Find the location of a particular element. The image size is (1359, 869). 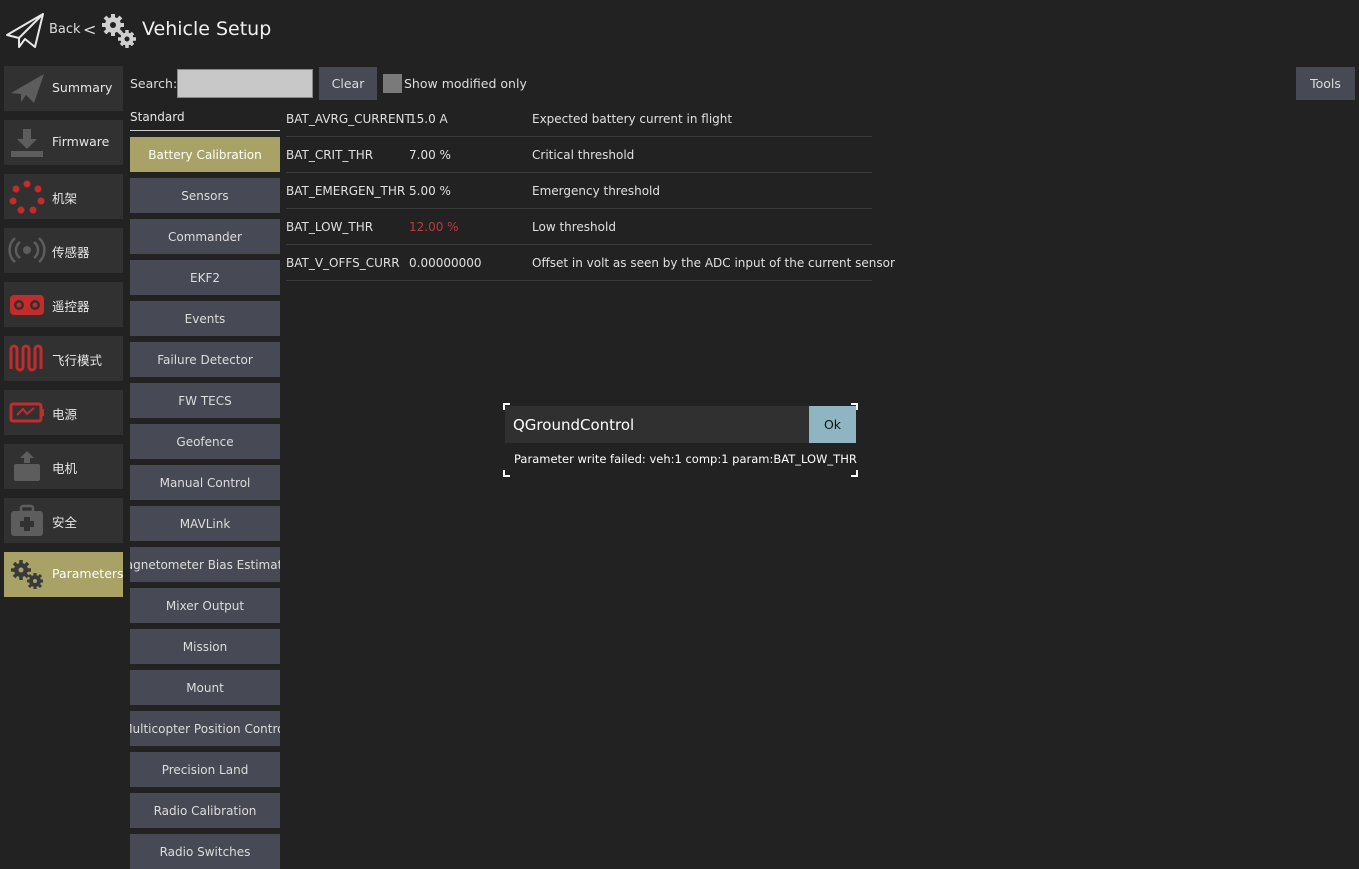

clear-button: Clear is located at coordinates (348, 83).